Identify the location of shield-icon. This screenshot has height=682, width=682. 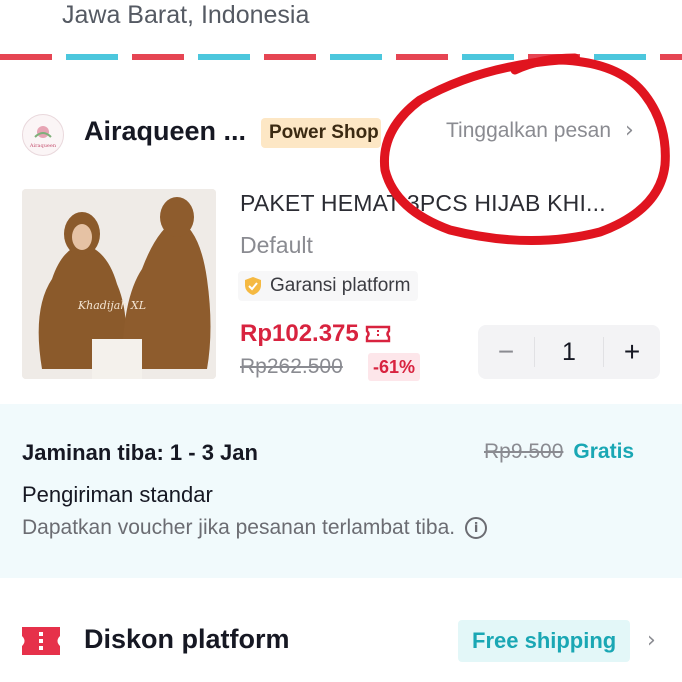
(253, 286).